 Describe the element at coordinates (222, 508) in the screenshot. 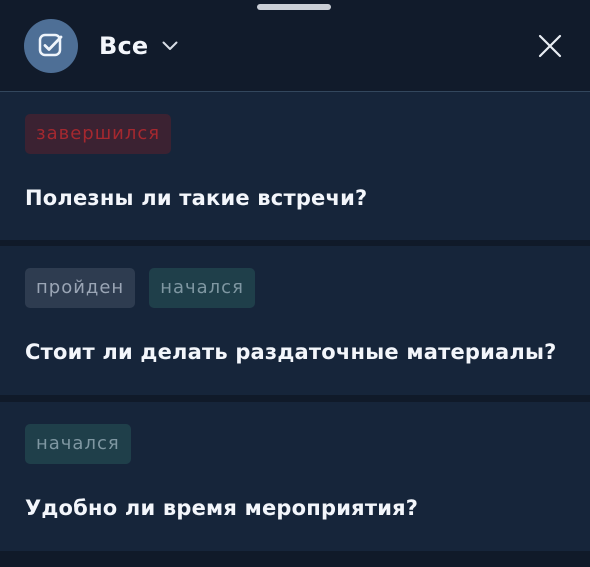

I see `question-title: Удобно ли время мероприятия?` at that location.